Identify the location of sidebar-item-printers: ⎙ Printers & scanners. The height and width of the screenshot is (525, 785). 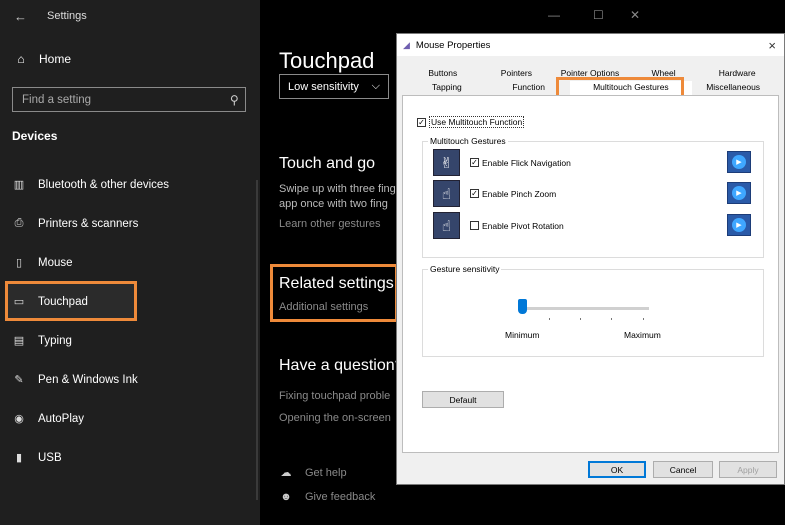
(75, 223).